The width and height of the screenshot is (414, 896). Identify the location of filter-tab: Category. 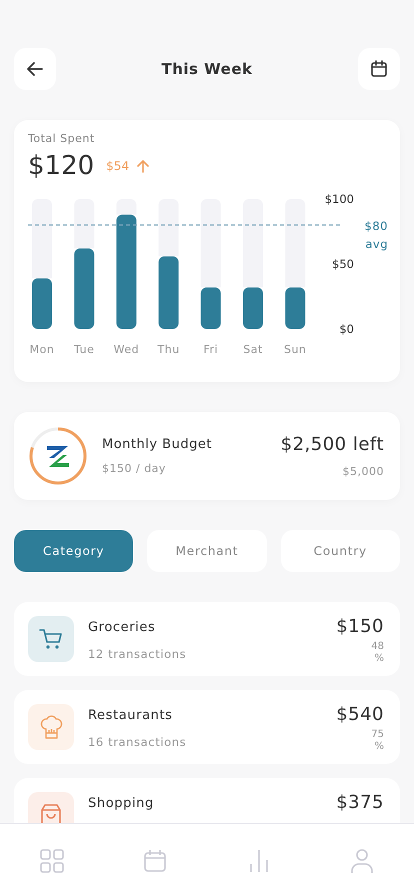
(74, 551).